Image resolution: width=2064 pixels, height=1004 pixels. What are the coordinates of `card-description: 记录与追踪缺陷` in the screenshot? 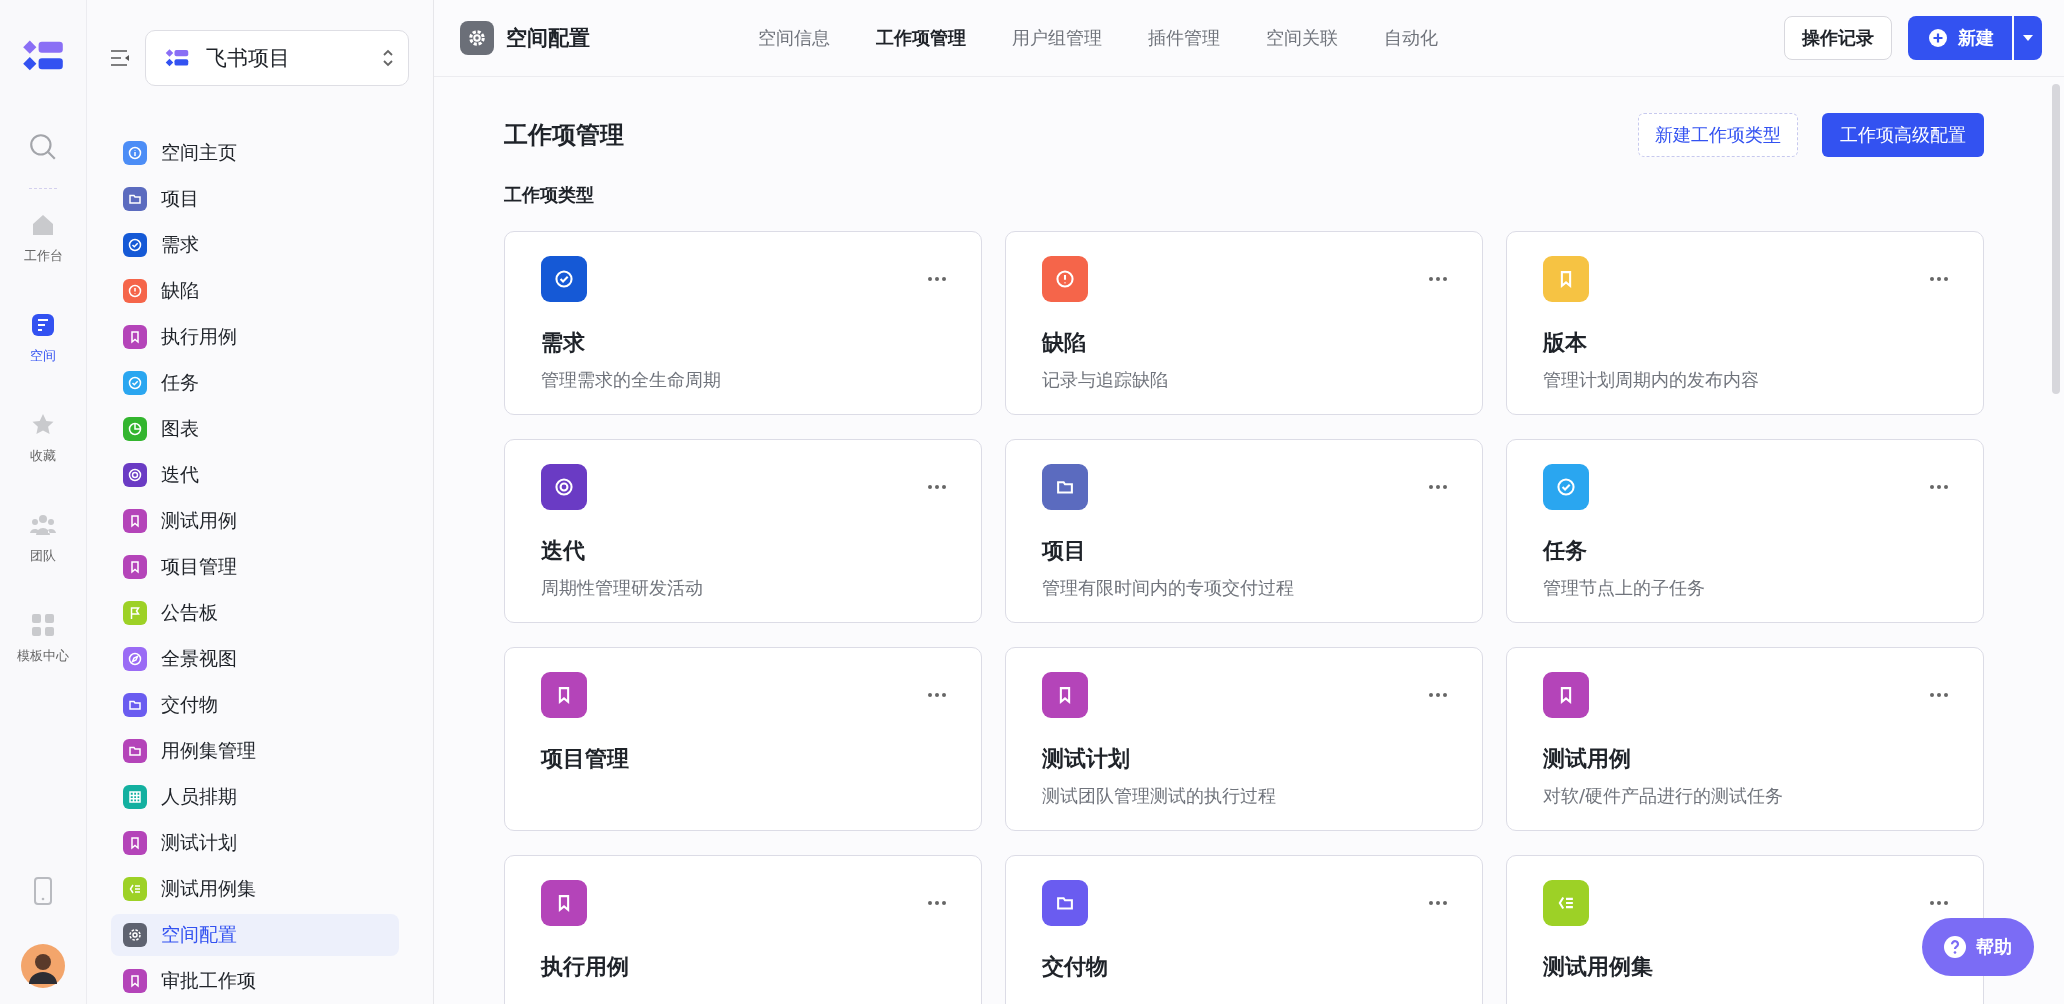 It's located at (1105, 380).